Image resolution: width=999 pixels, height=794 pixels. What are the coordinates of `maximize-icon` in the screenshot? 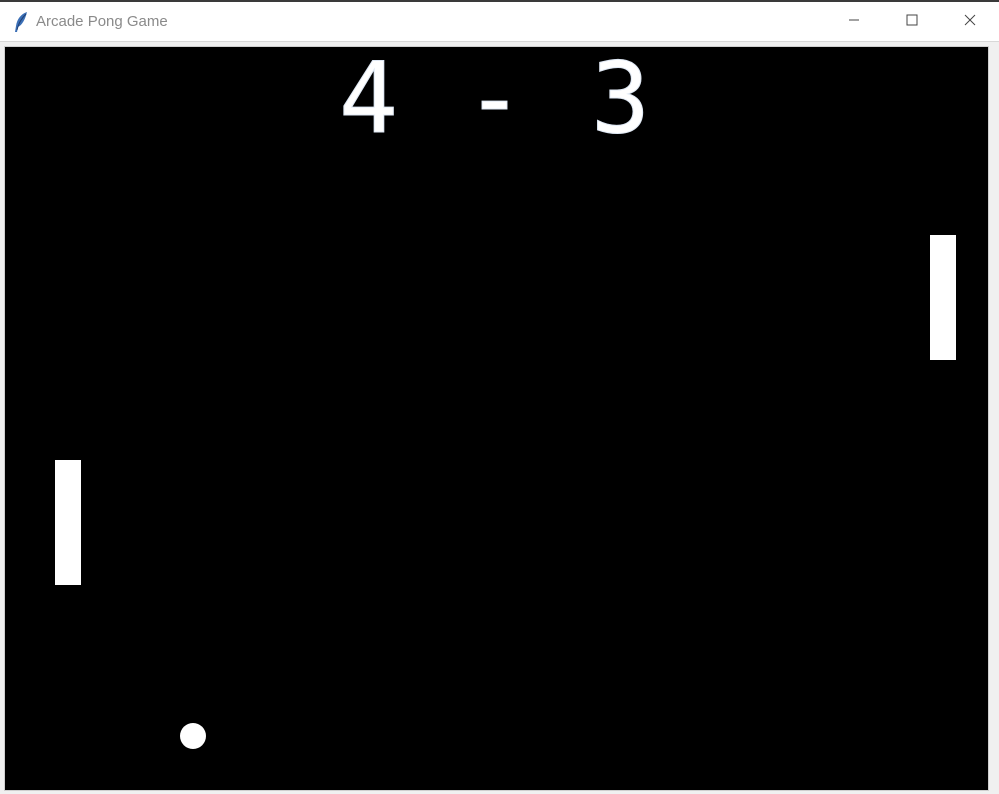 It's located at (912, 22).